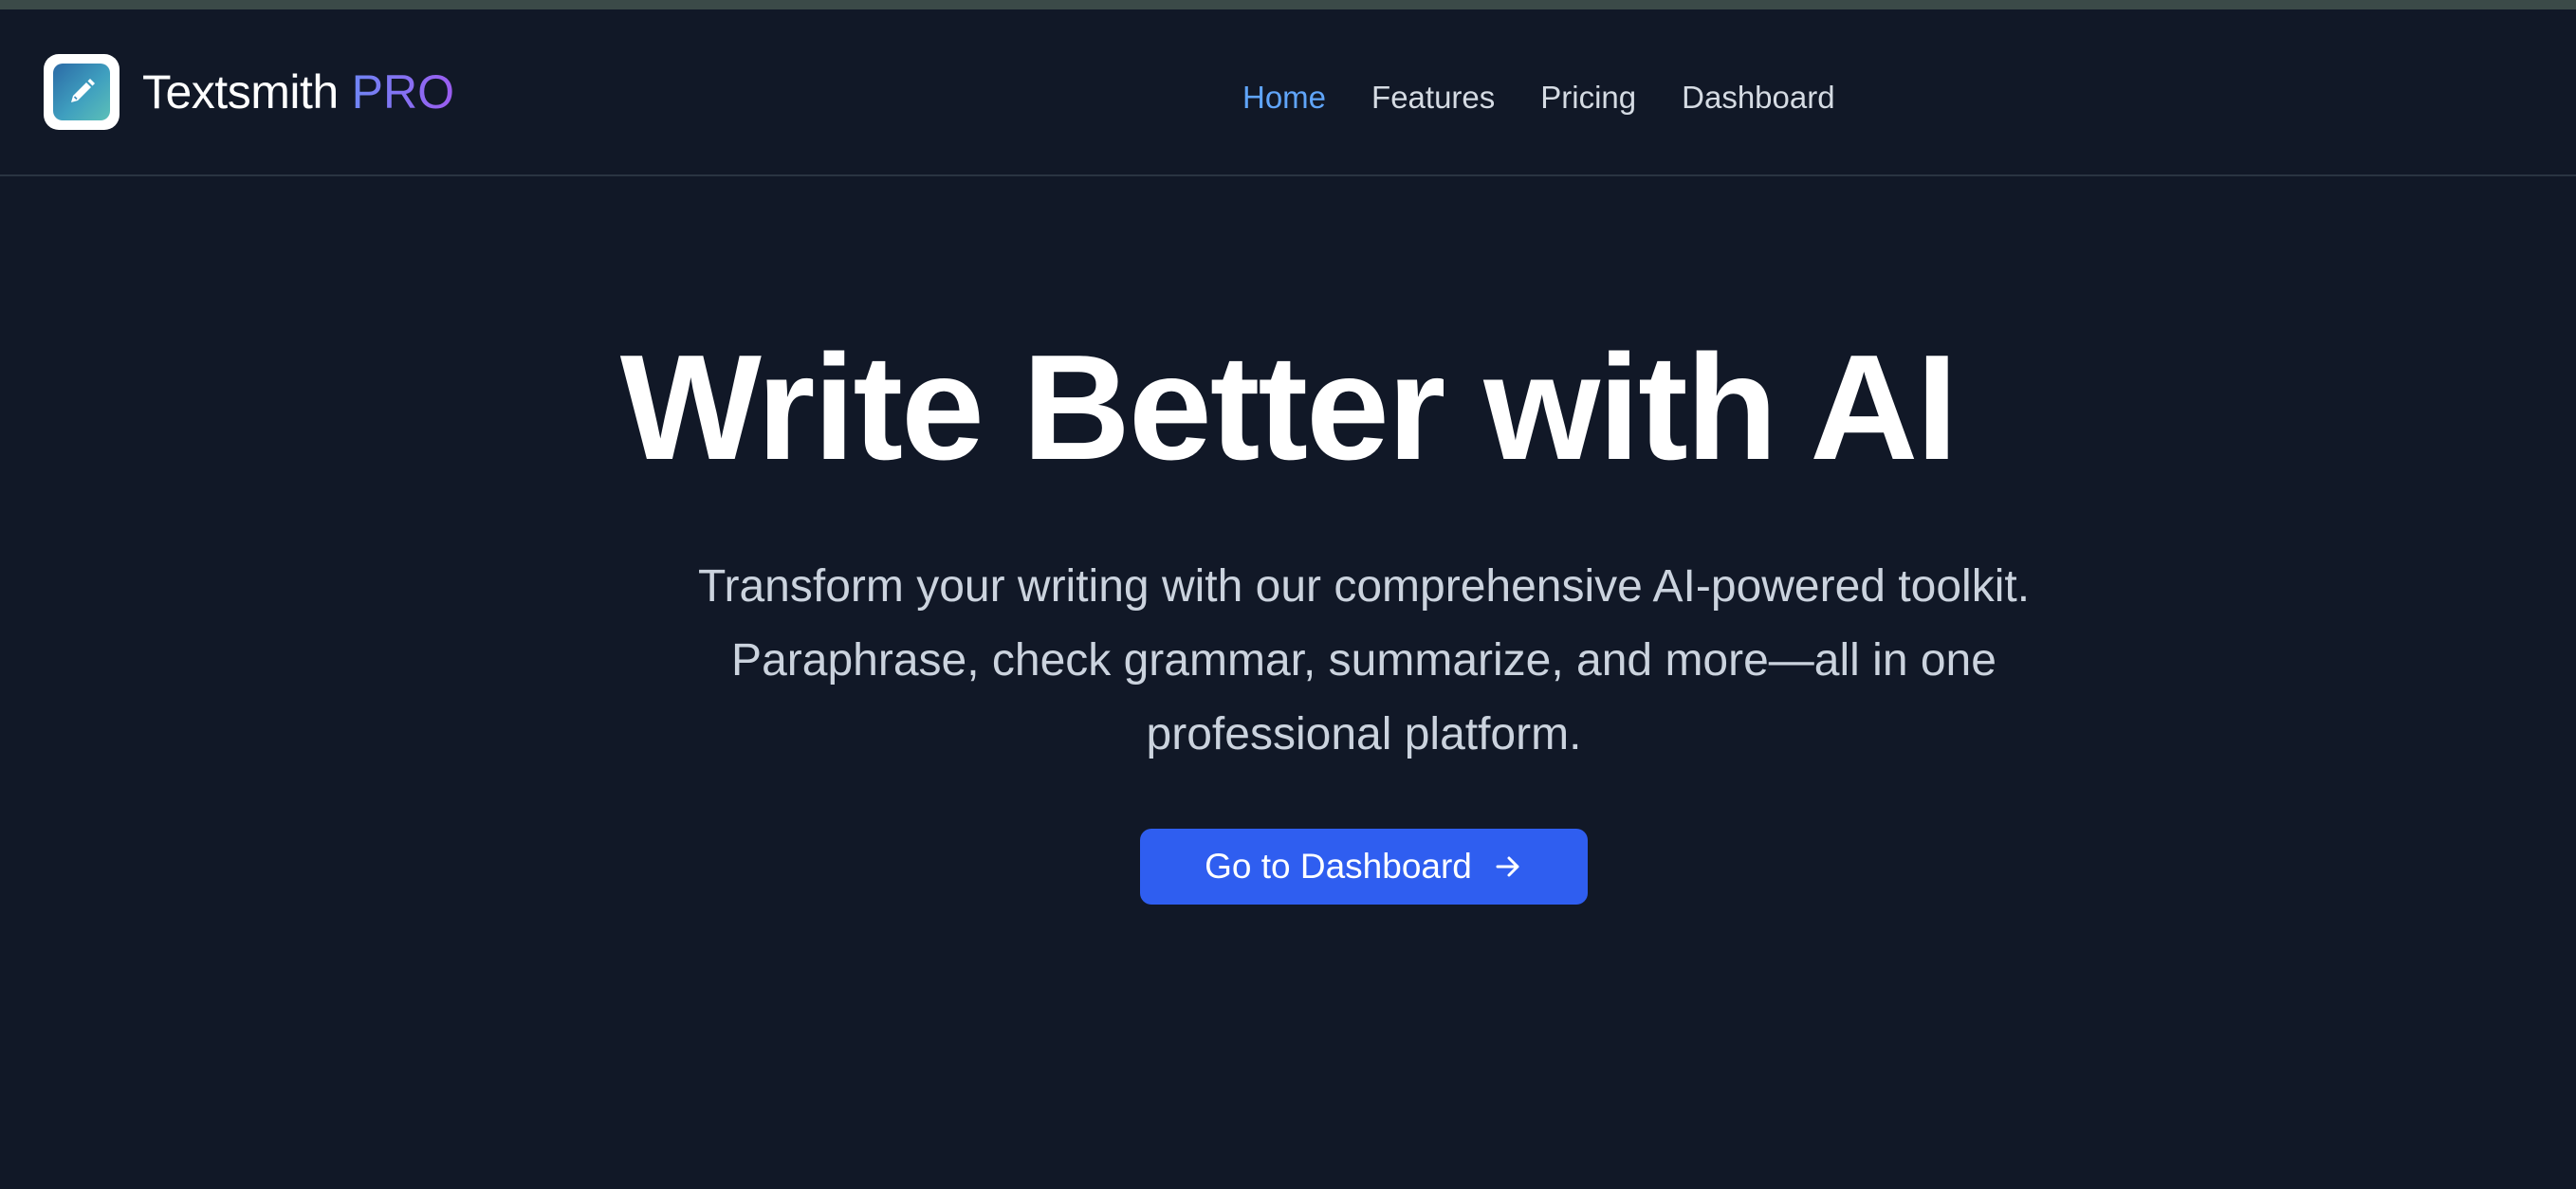 The image size is (2576, 1189). What do you see at coordinates (1433, 98) in the screenshot?
I see `nav-link-features: Features` at bounding box center [1433, 98].